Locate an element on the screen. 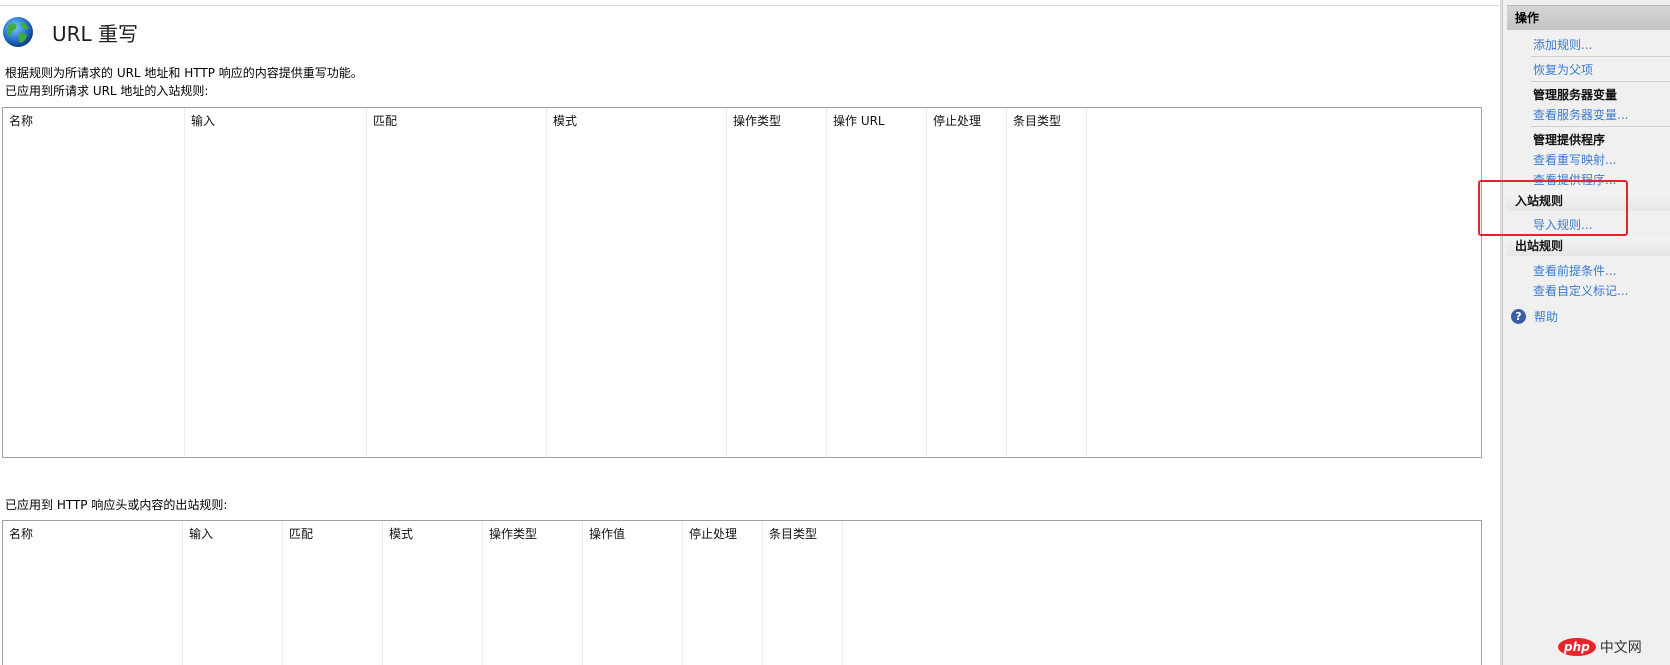  inbound-col-stop-processing: 停止处理 is located at coordinates (967, 282).